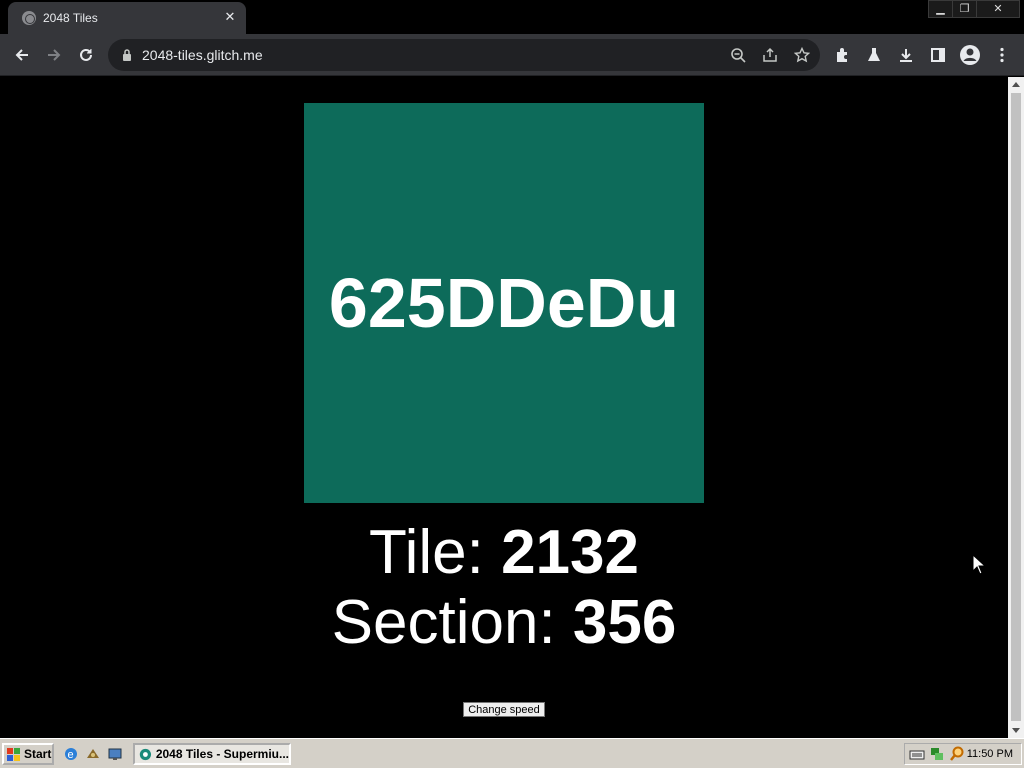 This screenshot has width=1024, height=768. Describe the element at coordinates (998, 9) in the screenshot. I see `window-close-button: ✕` at that location.